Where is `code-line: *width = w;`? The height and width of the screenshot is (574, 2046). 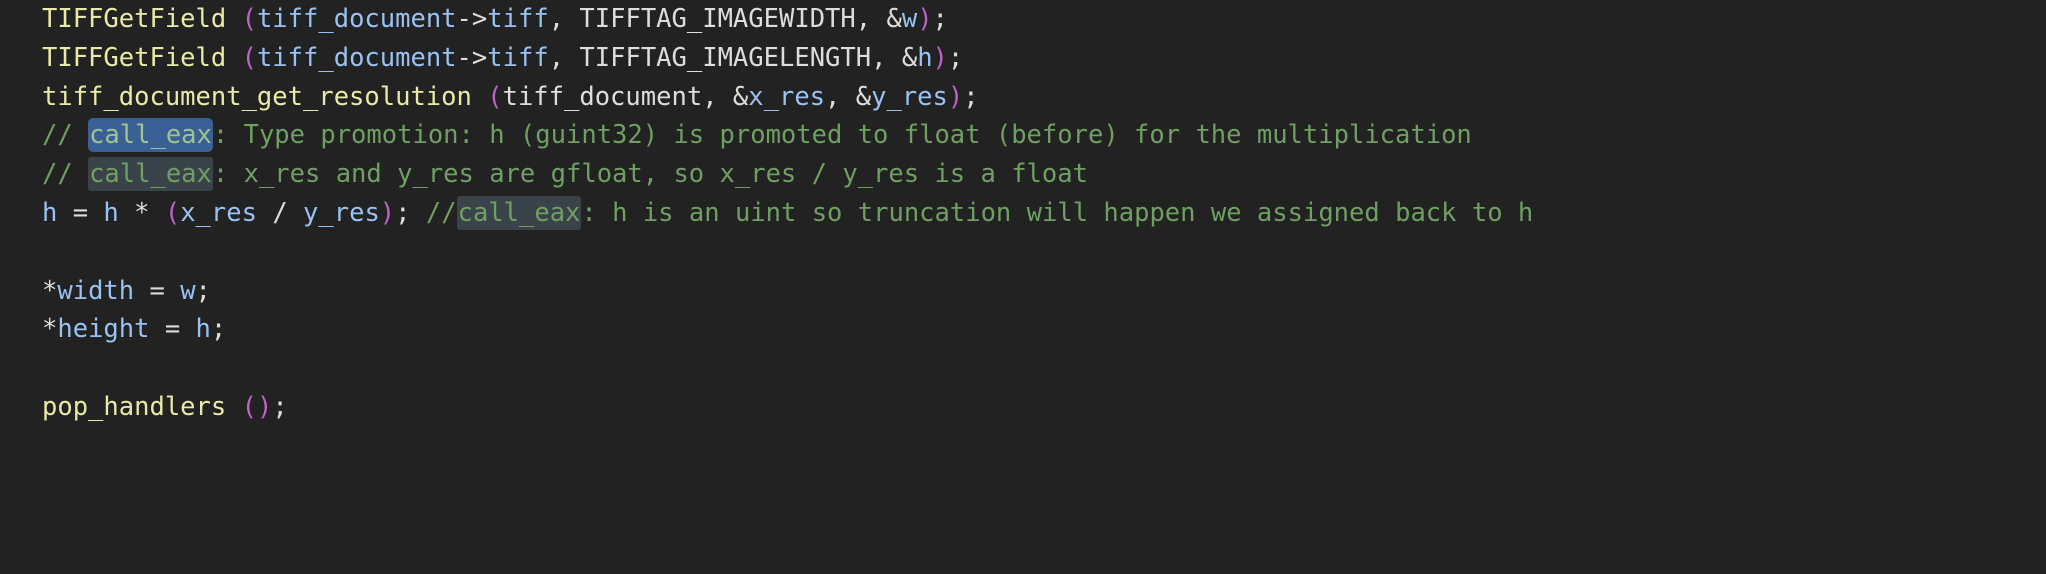 code-line: *width = w; is located at coordinates (1044, 291).